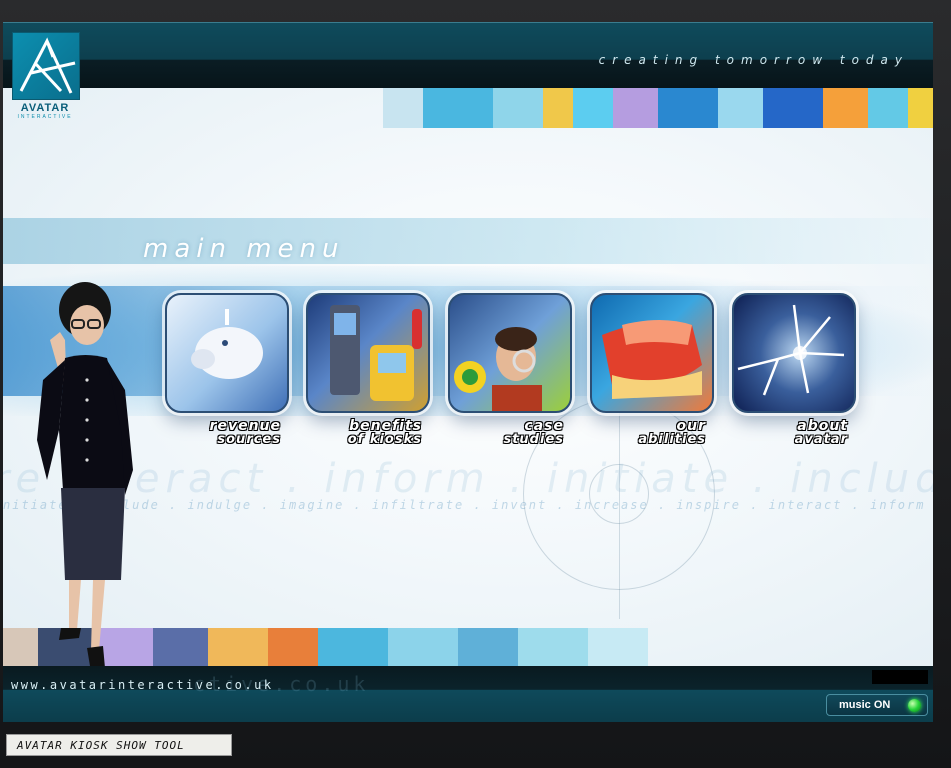 The image size is (951, 768). Describe the element at coordinates (794, 353) in the screenshot. I see `cracked-glass-icon` at that location.